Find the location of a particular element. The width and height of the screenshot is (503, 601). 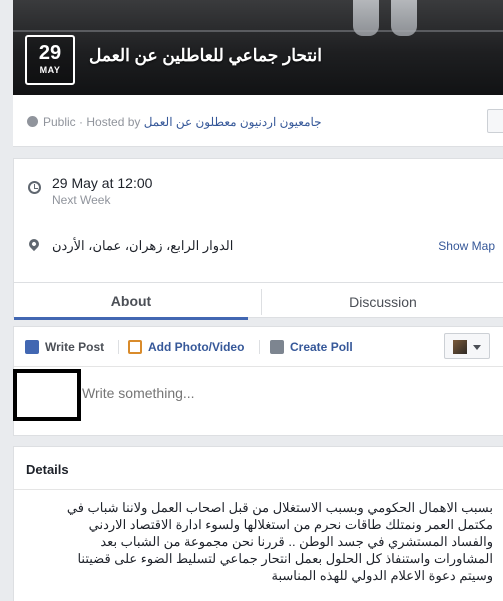

event-tabs: About Discussion is located at coordinates (258, 301).